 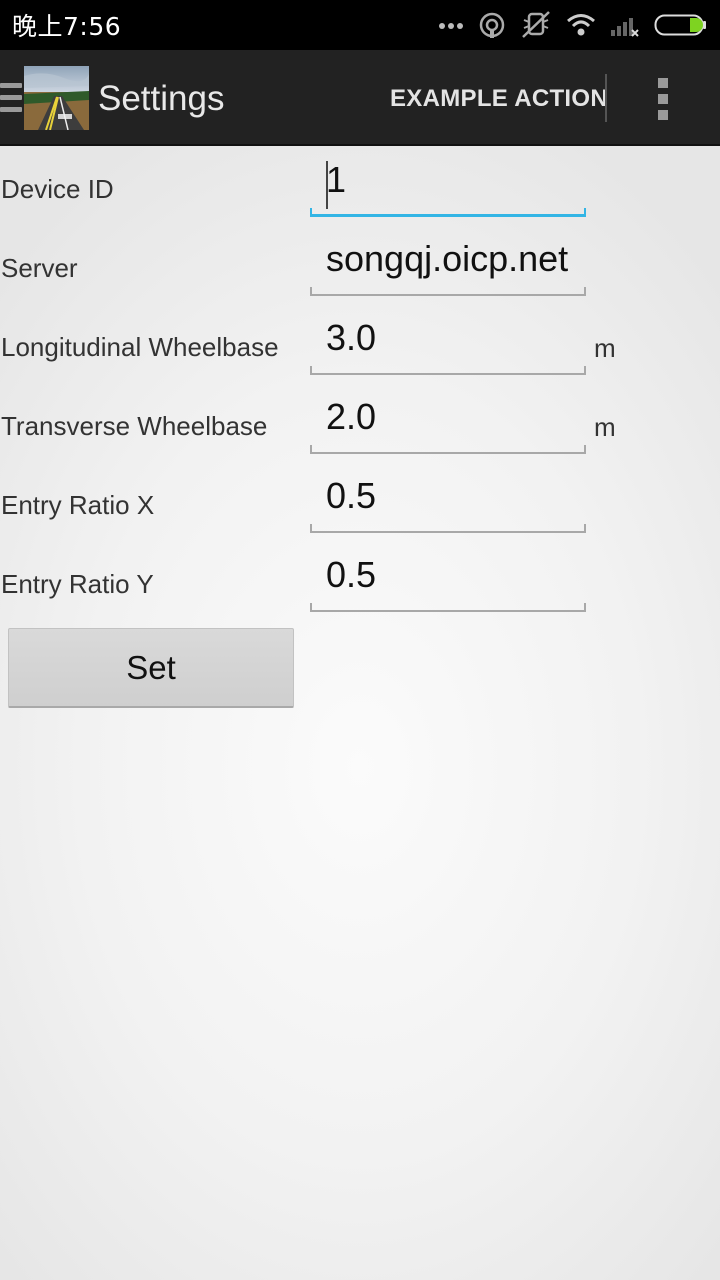 I want to click on hotspot-icon, so click(x=492, y=25).